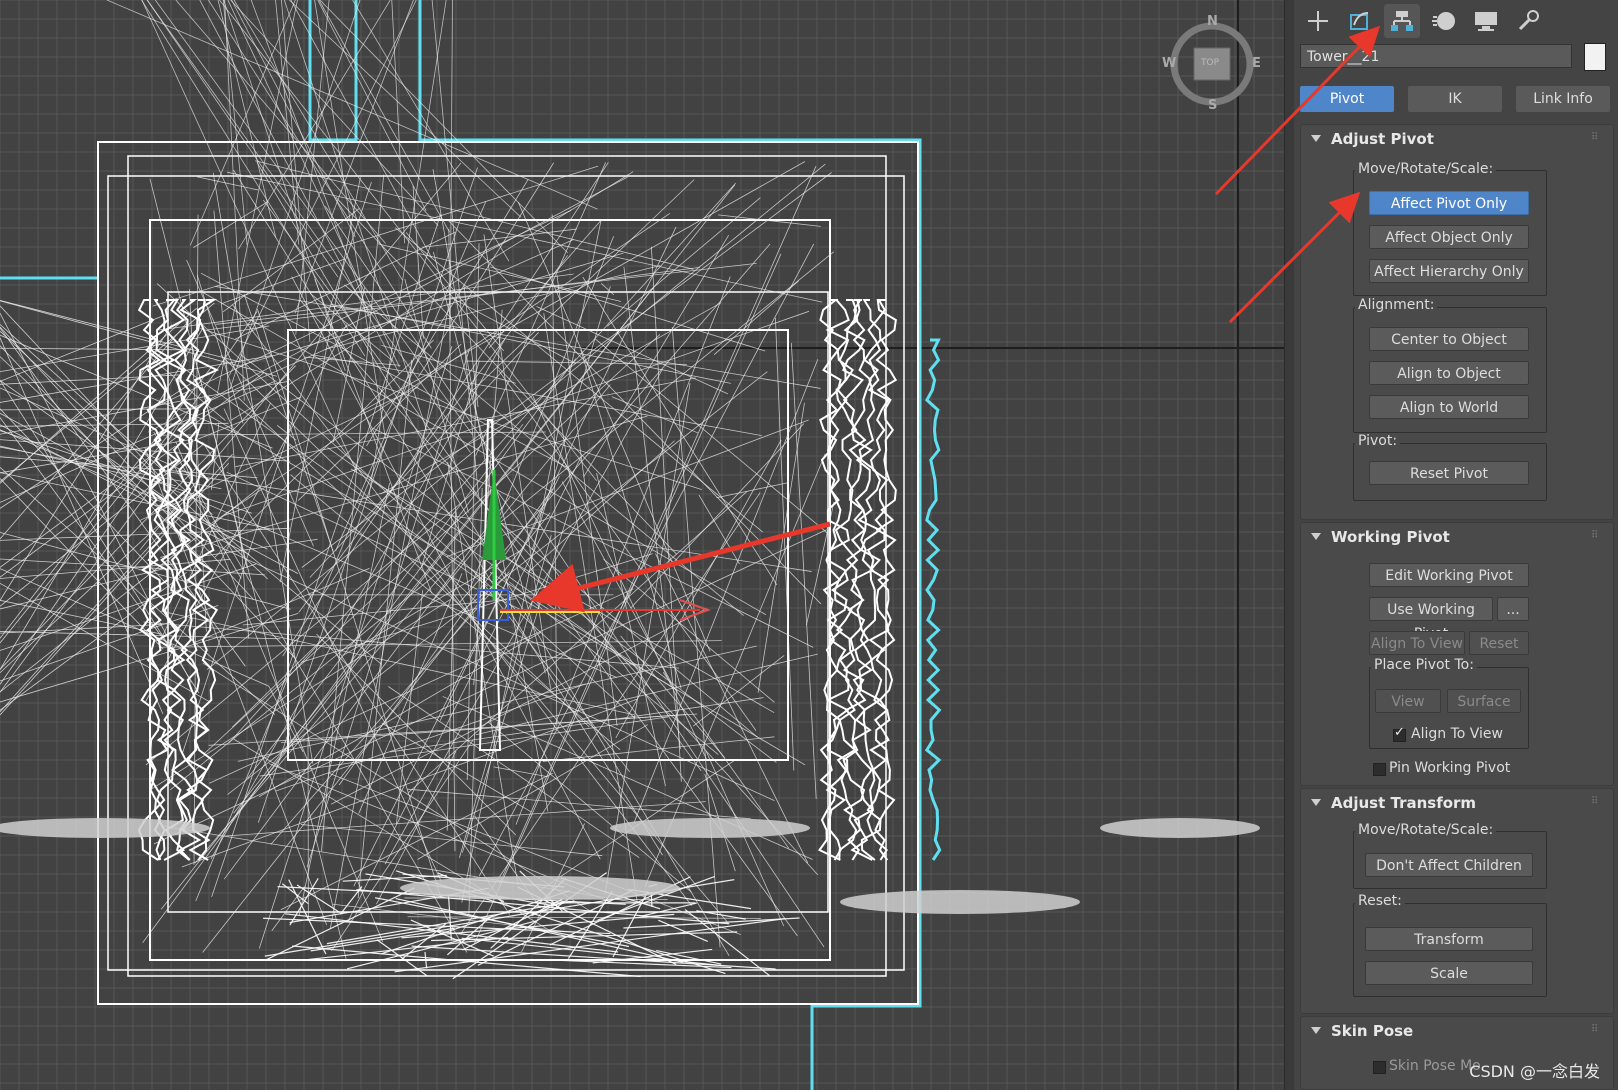 The image size is (1618, 1090). I want to click on pin-working-pivot-checkbox, so click(1379, 769).